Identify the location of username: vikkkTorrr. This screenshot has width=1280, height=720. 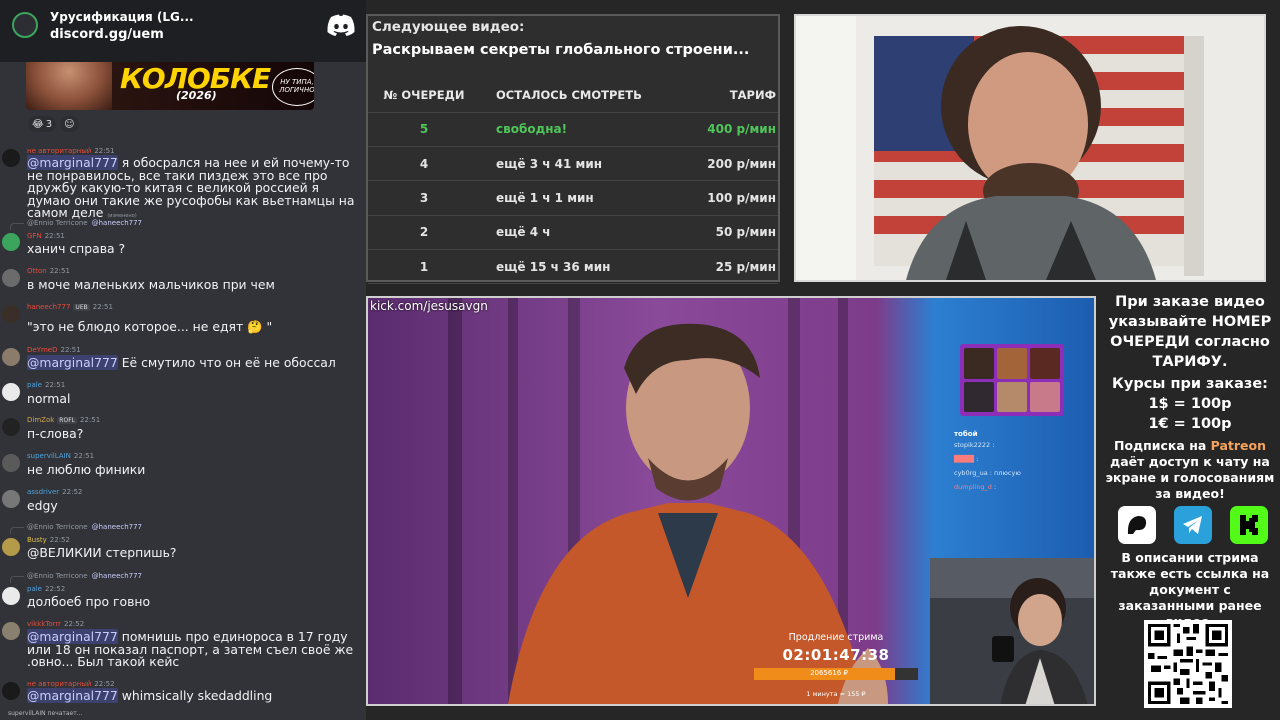
(44, 624).